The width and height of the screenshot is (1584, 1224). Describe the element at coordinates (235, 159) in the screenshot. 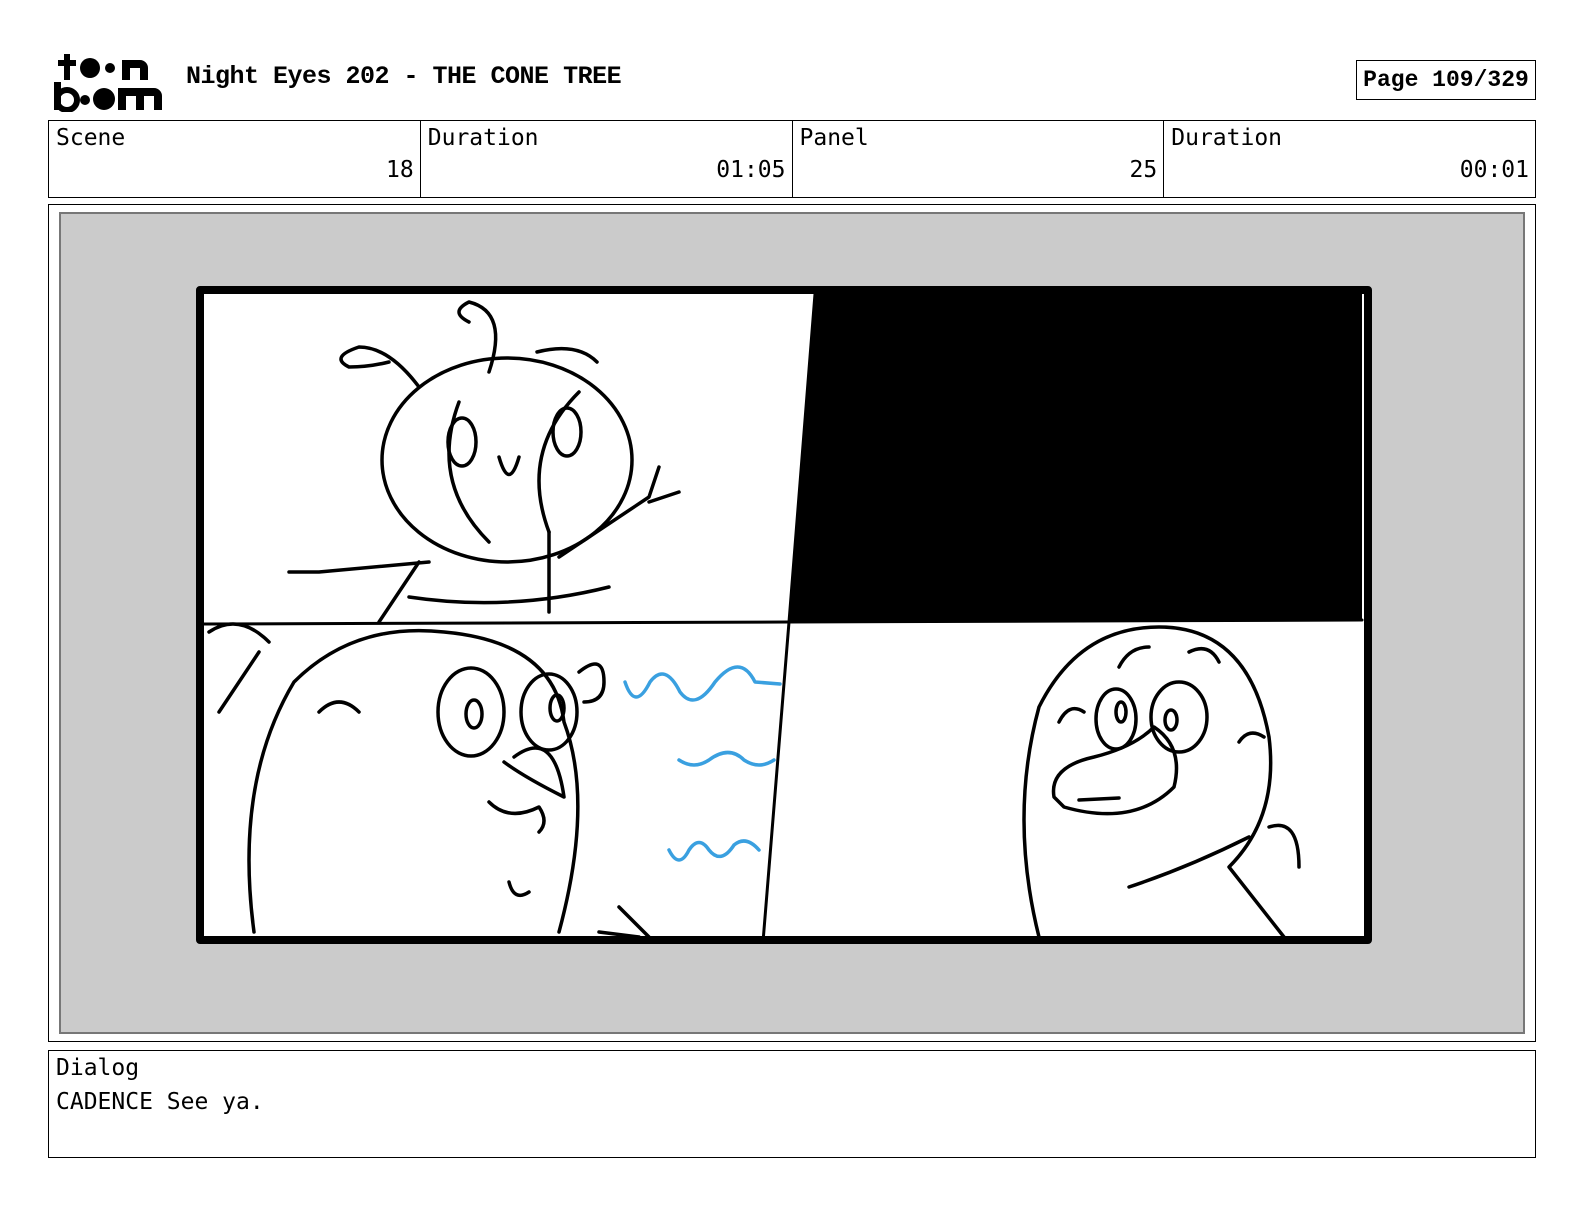

I see `scene-cell: Scene 18` at that location.